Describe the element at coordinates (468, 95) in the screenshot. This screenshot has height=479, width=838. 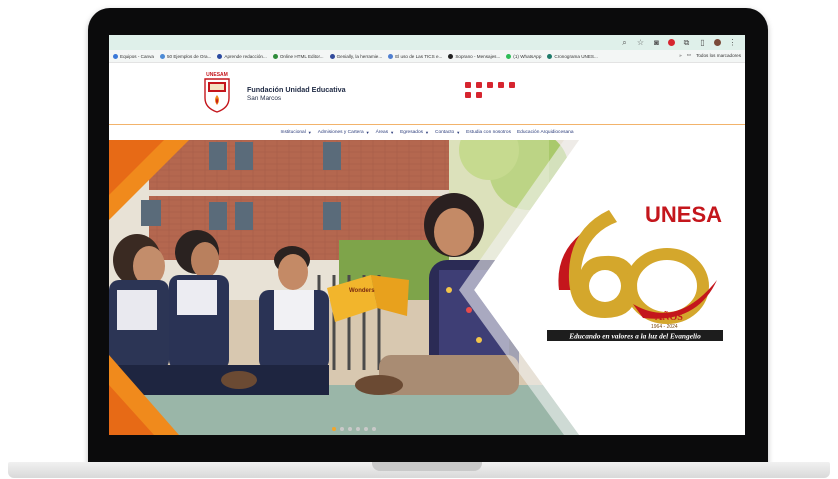
I see `mail-icon` at that location.